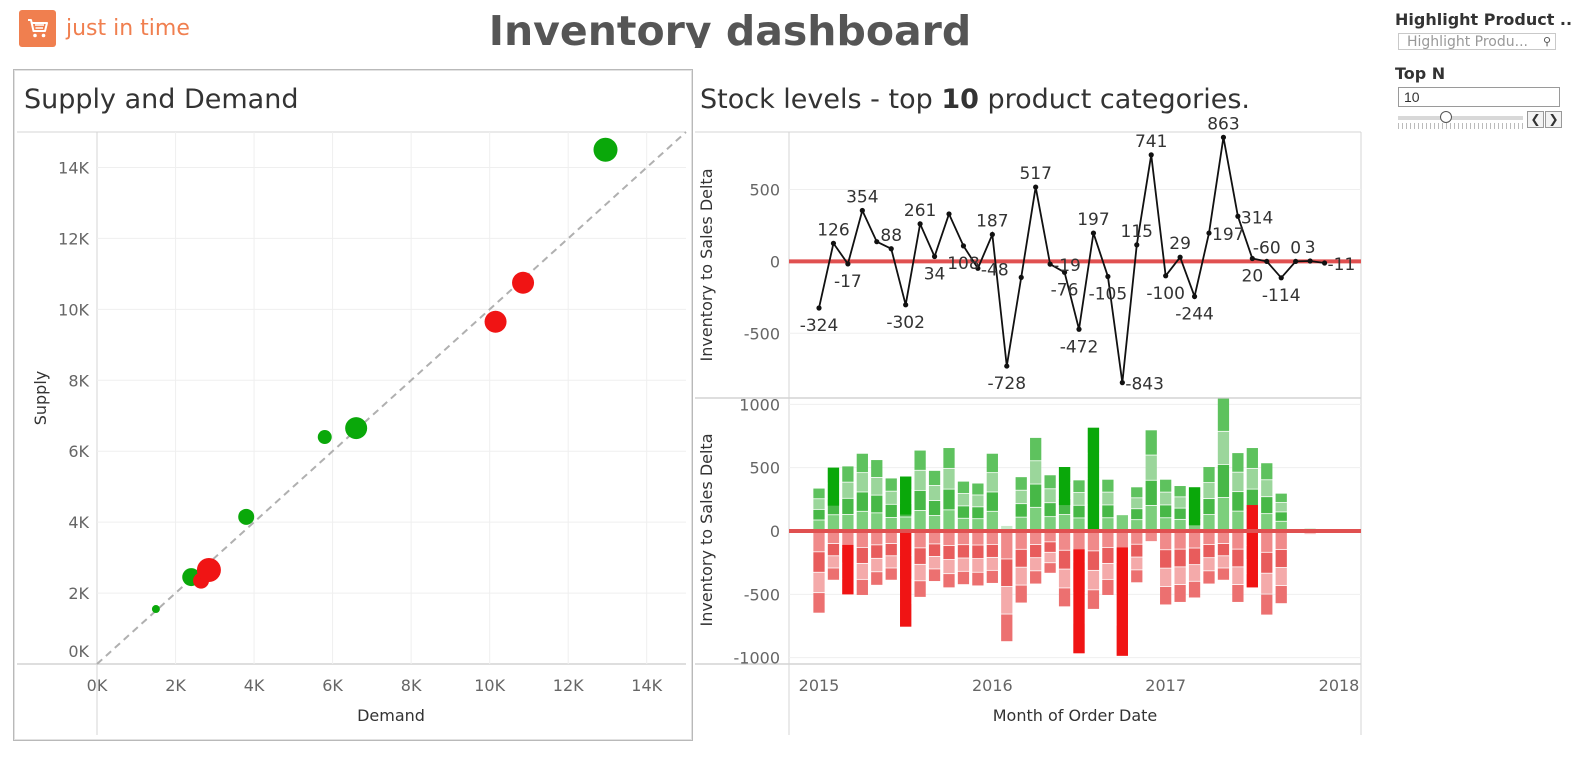  Describe the element at coordinates (1075, 715) in the screenshot. I see `x-axis-title: Month of Order Date` at that location.